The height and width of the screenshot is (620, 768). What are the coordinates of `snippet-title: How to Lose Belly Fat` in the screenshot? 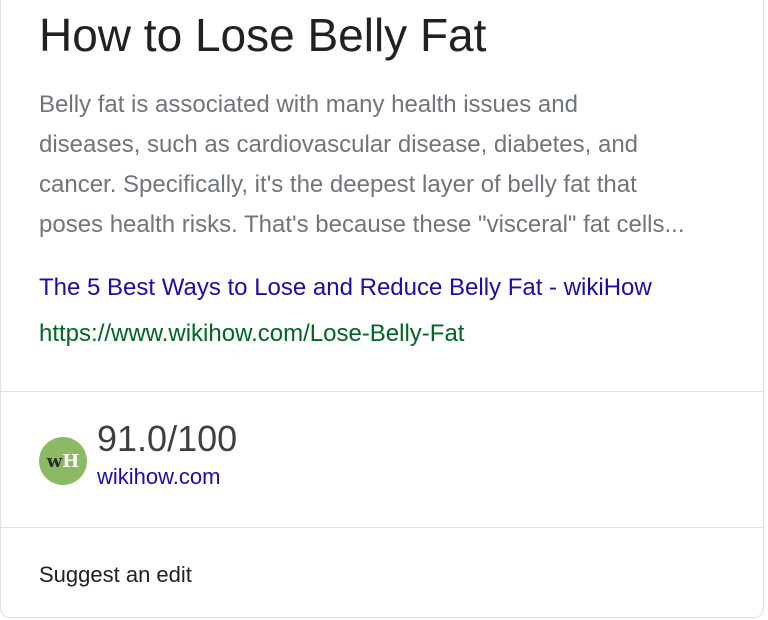 It's located at (263, 35).